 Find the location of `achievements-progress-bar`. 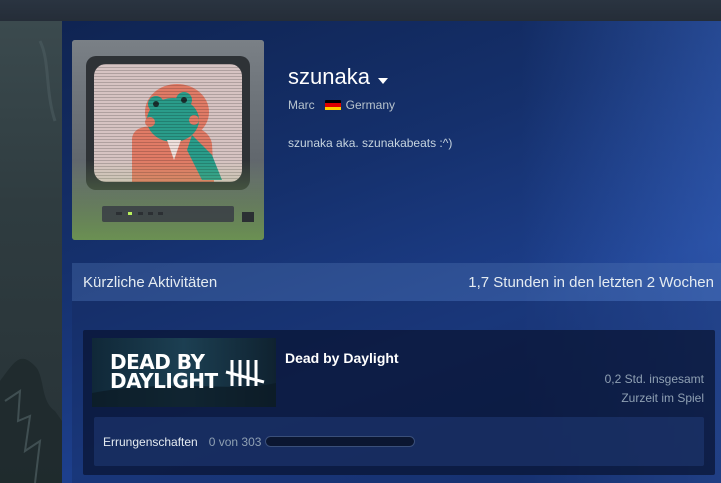

achievements-progress-bar is located at coordinates (340, 441).